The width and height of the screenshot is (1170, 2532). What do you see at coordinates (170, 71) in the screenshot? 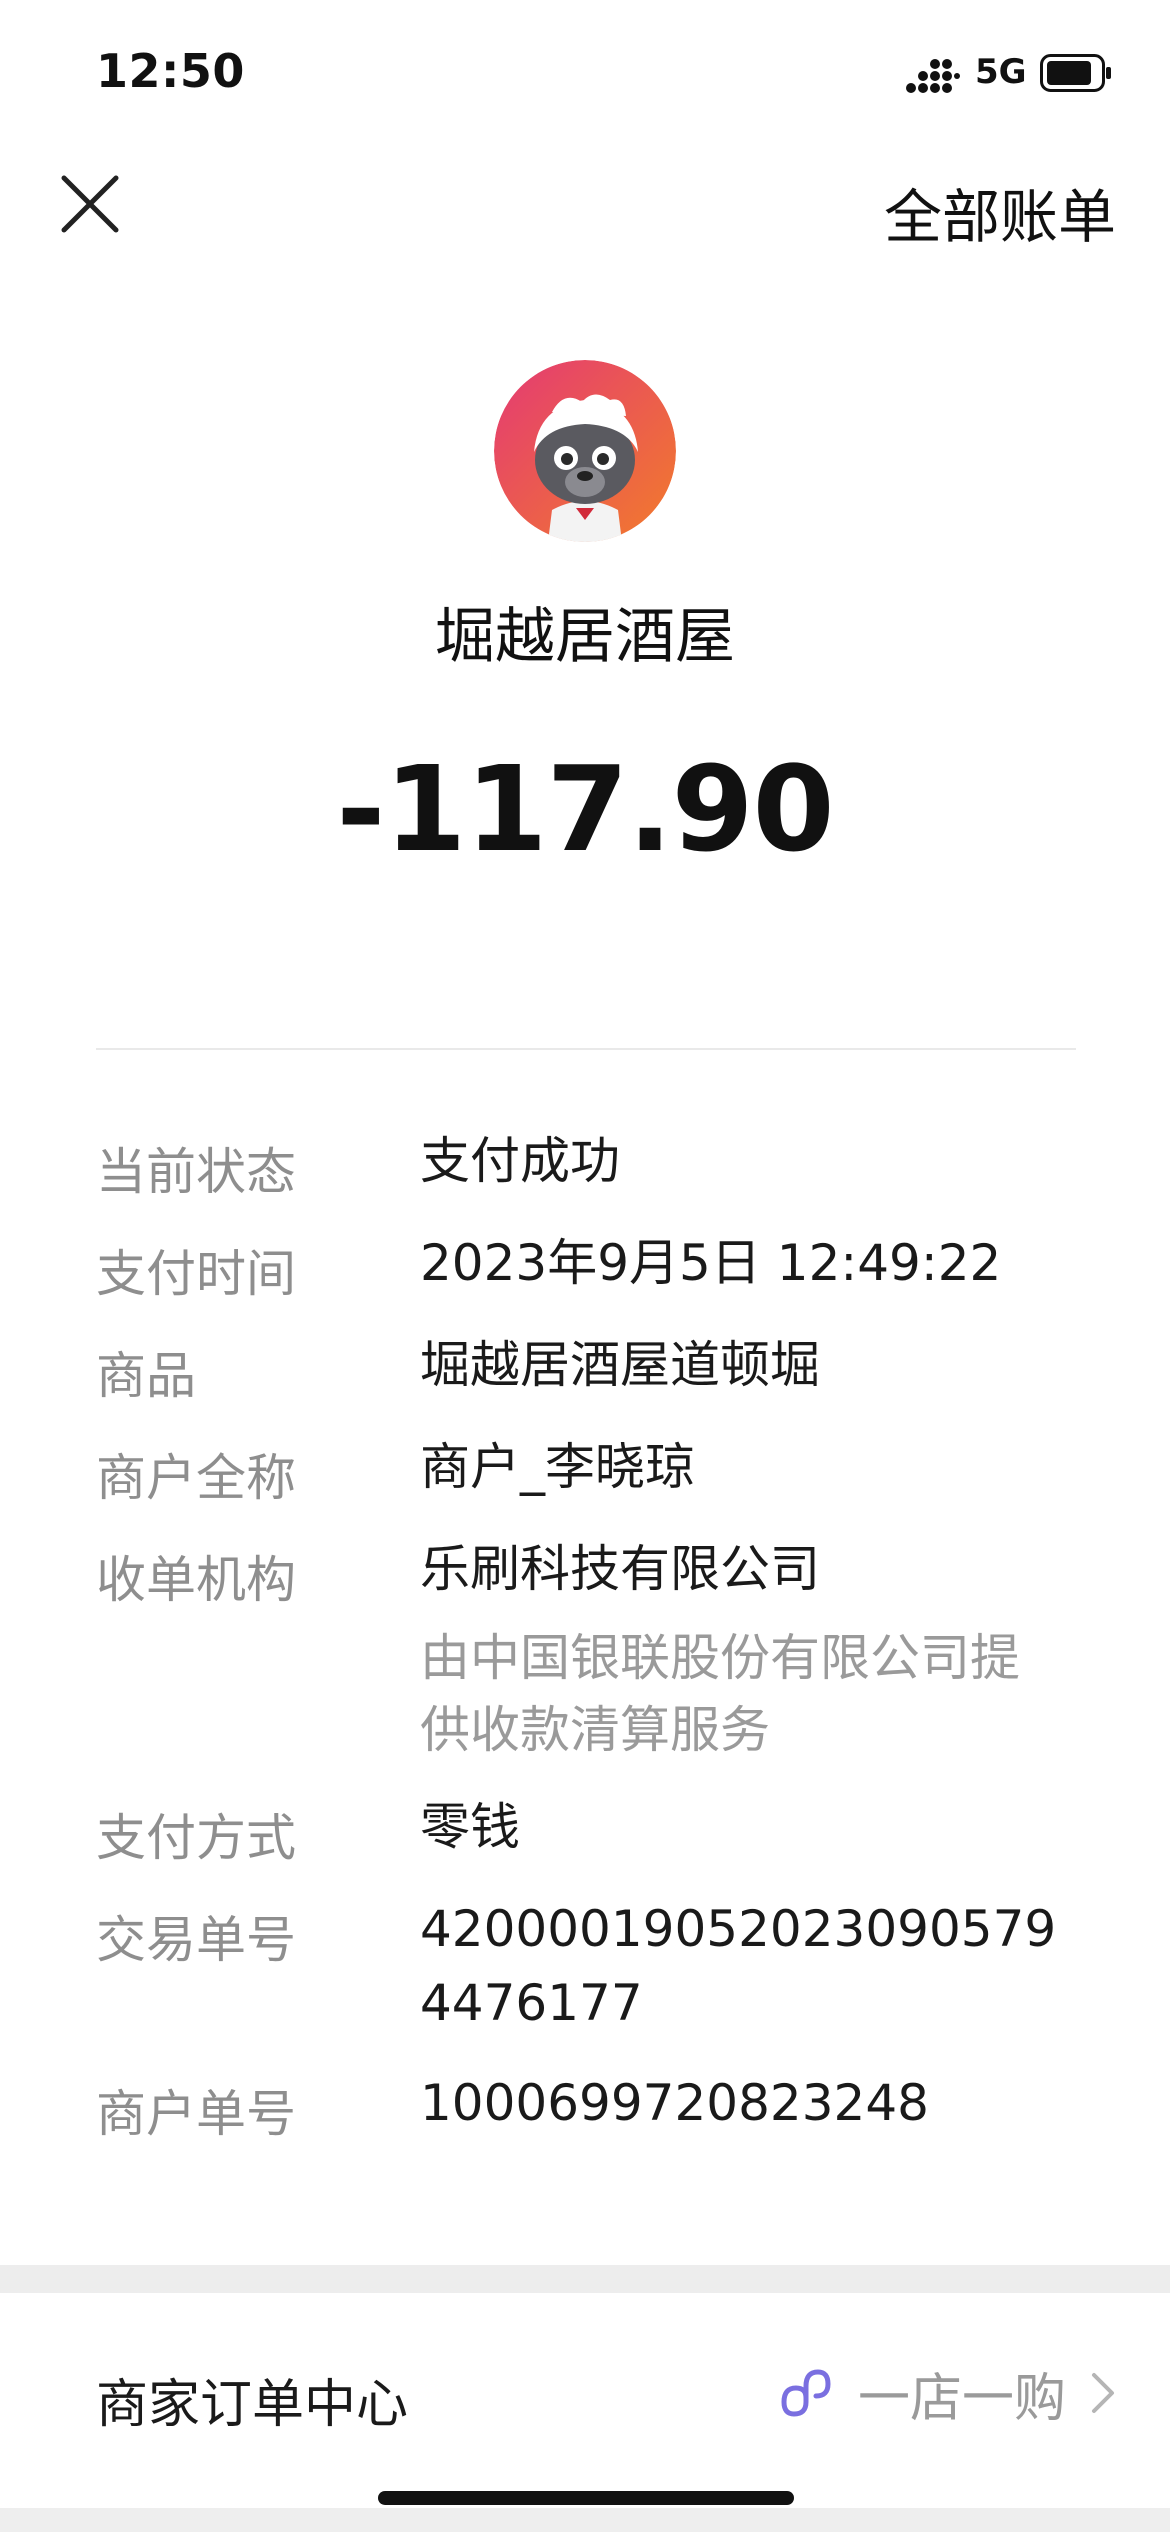
I see `status-time: 12:50` at bounding box center [170, 71].